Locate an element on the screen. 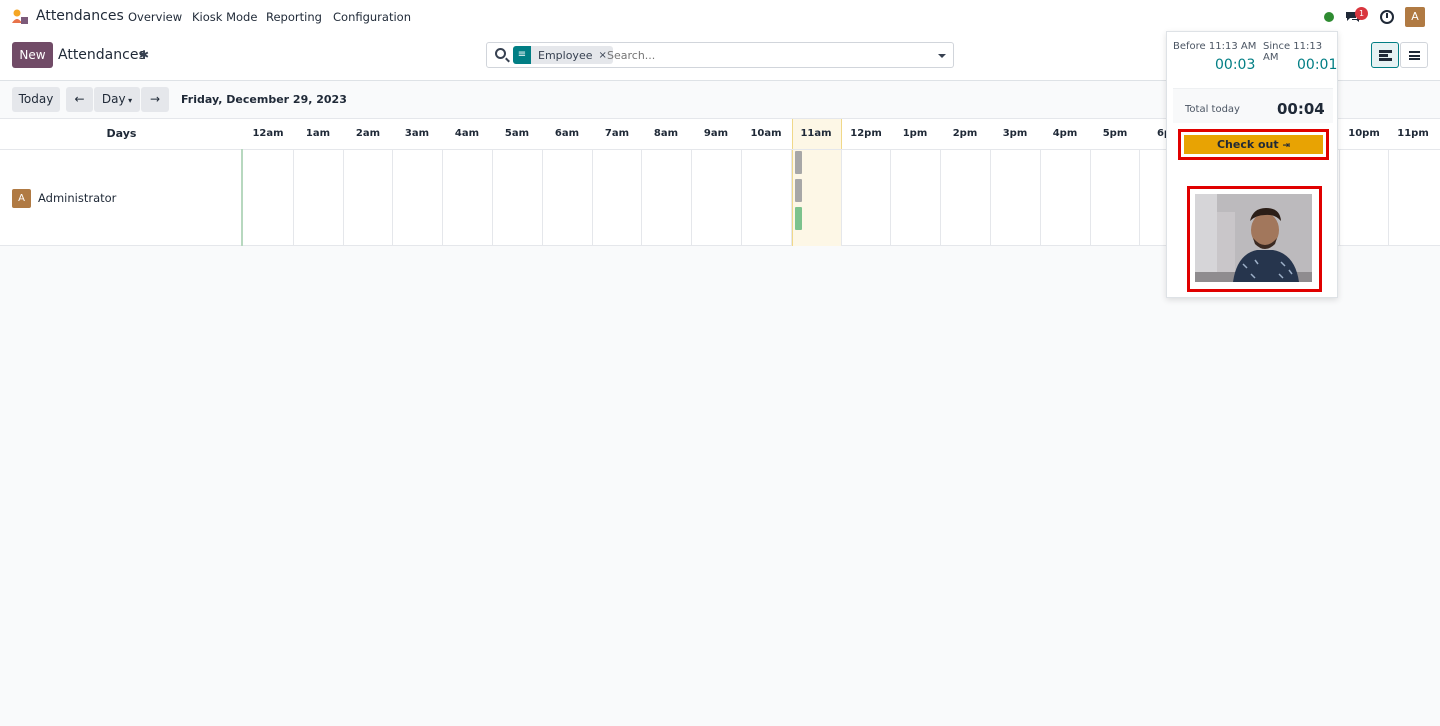 The width and height of the screenshot is (1440, 726). row-employee-name: Administrator is located at coordinates (77, 198).